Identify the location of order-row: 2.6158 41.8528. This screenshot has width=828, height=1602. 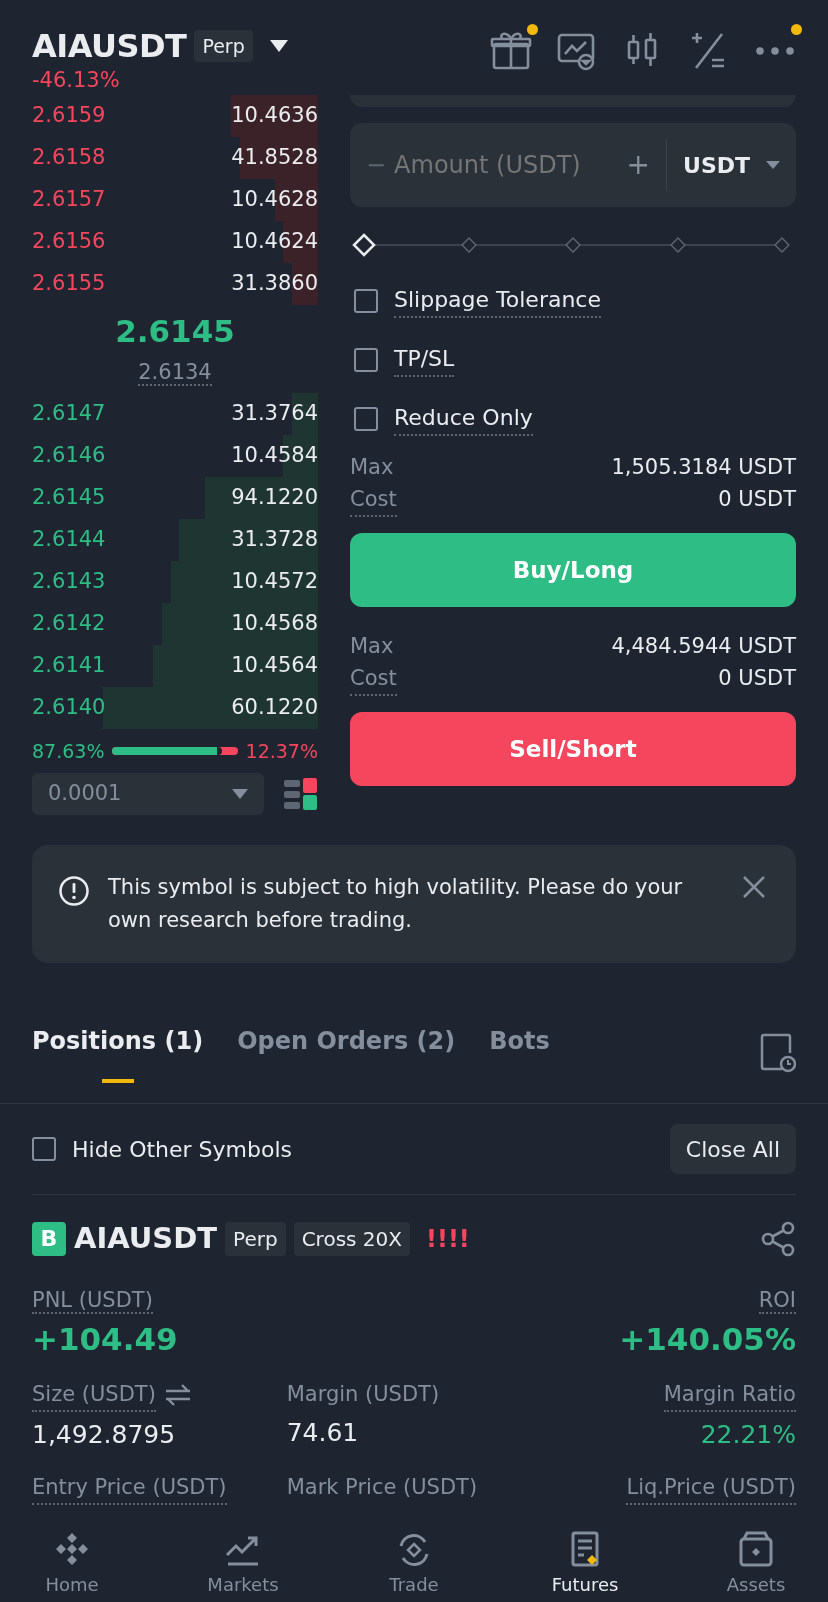
(175, 158).